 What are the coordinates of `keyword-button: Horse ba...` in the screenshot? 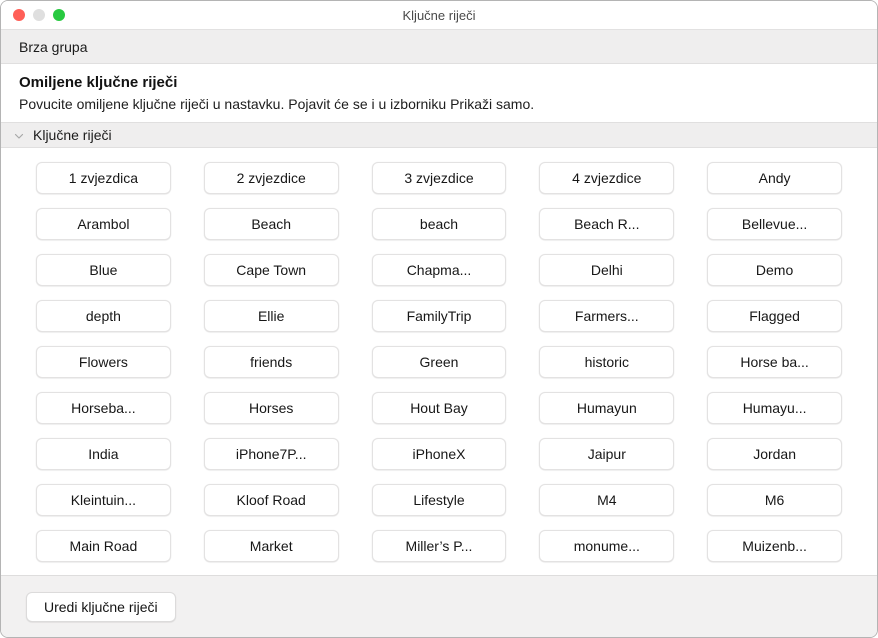 It's located at (774, 362).